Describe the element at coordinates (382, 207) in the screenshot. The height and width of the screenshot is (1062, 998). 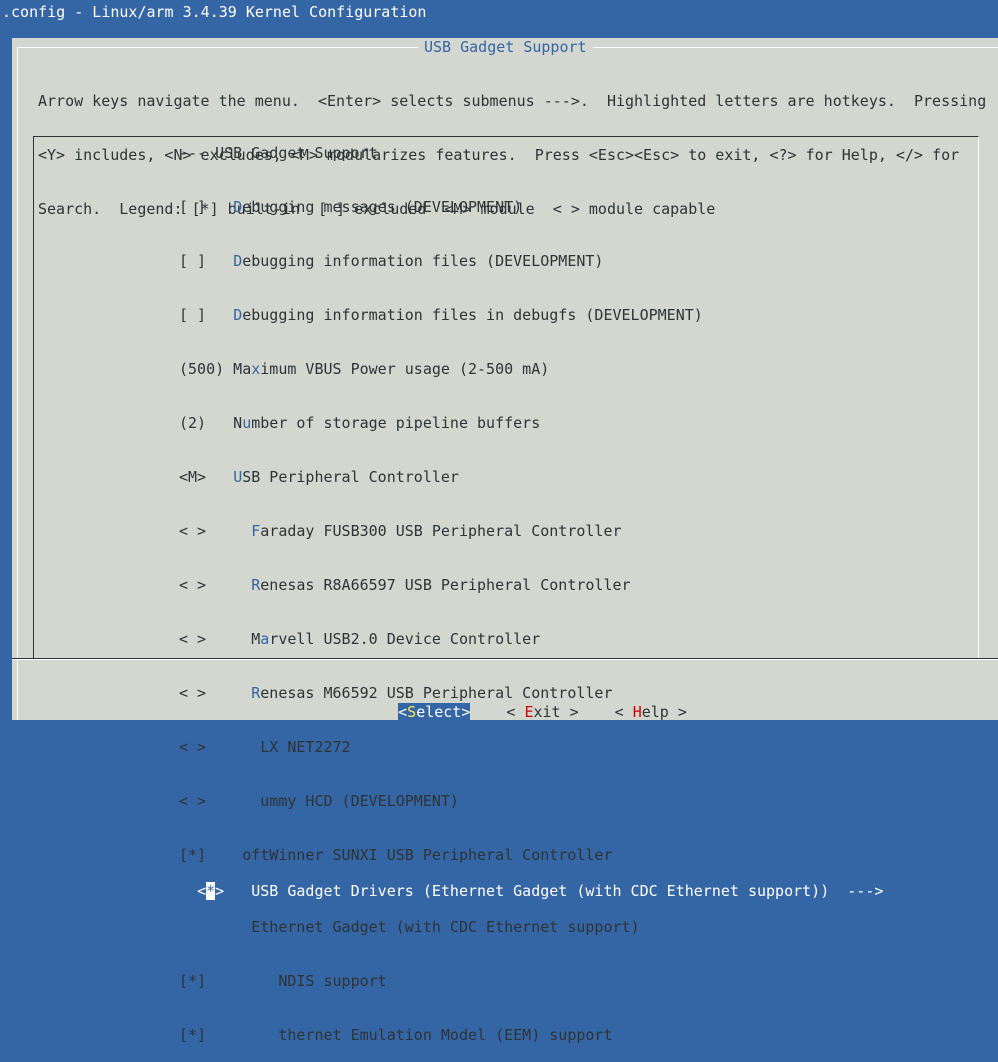
I see `menu-item-label: ebugging messages (DEVELOPMENT)` at that location.